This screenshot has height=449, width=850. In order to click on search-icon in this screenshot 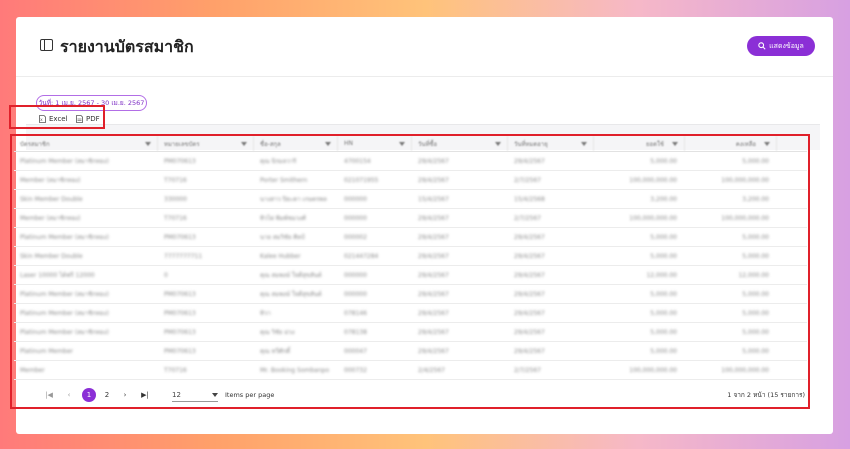, I will do `click(762, 46)`.